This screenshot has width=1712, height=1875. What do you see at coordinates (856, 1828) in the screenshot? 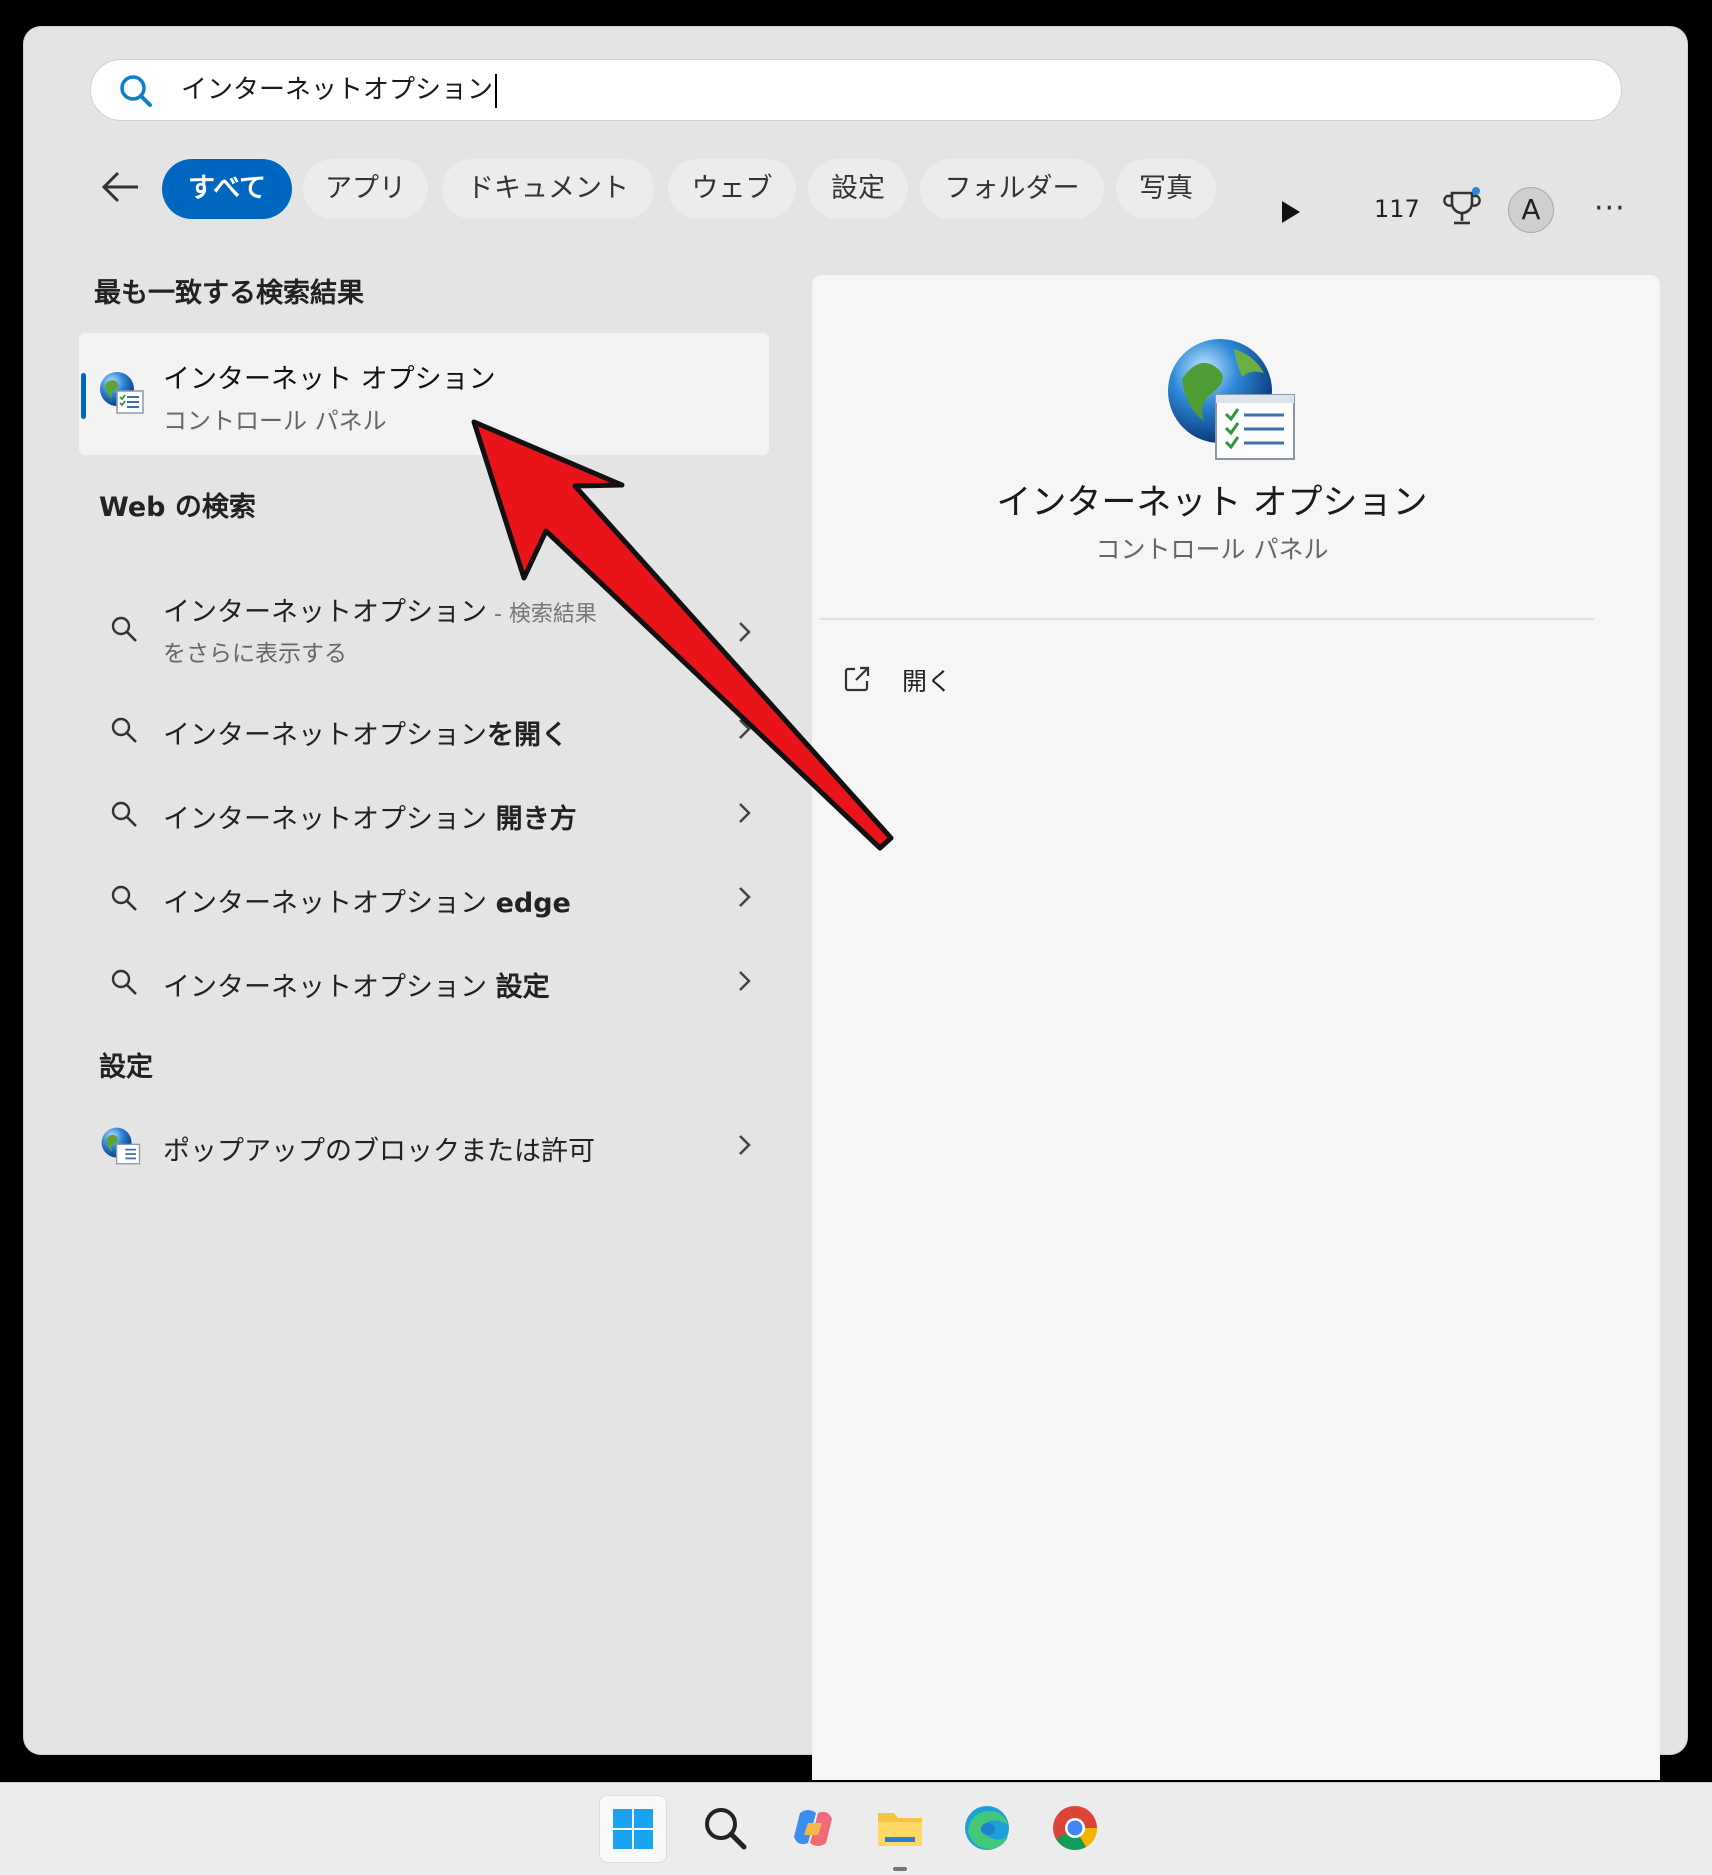
I see `taskbar` at bounding box center [856, 1828].